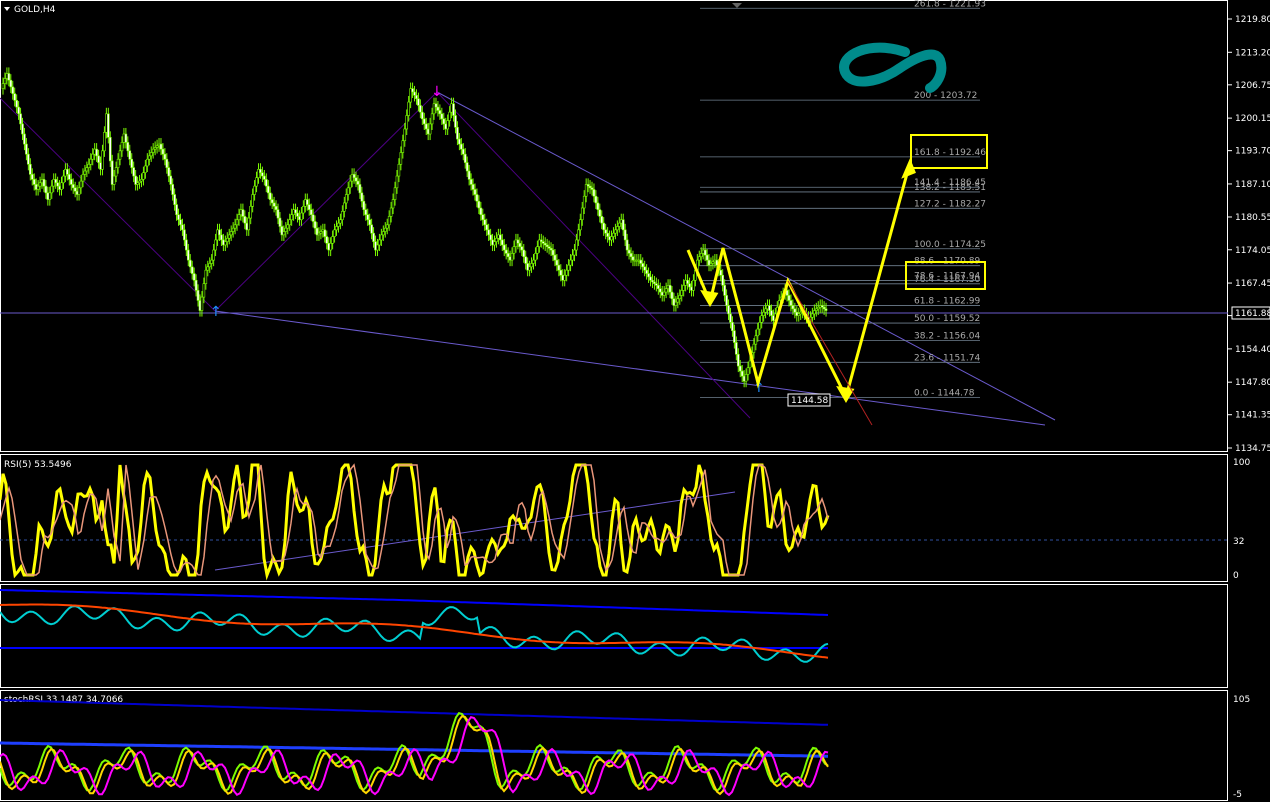 The image size is (1270, 802). What do you see at coordinates (7, 9) in the screenshot?
I see `dropdown-icon` at bounding box center [7, 9].